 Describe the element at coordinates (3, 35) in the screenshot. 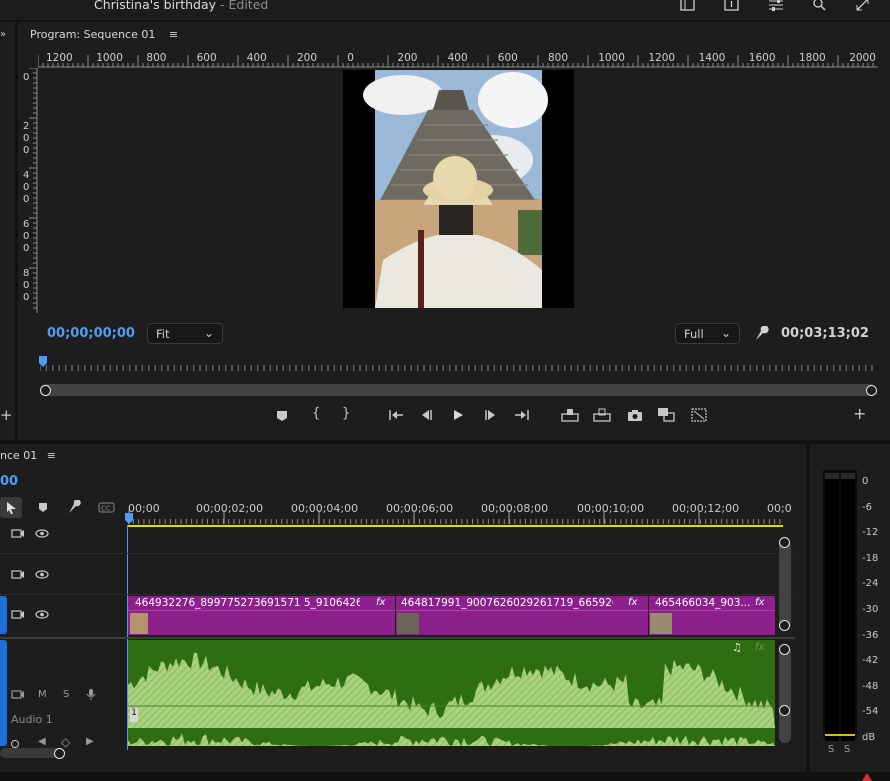

I see `panel-overflow-icon: »` at that location.